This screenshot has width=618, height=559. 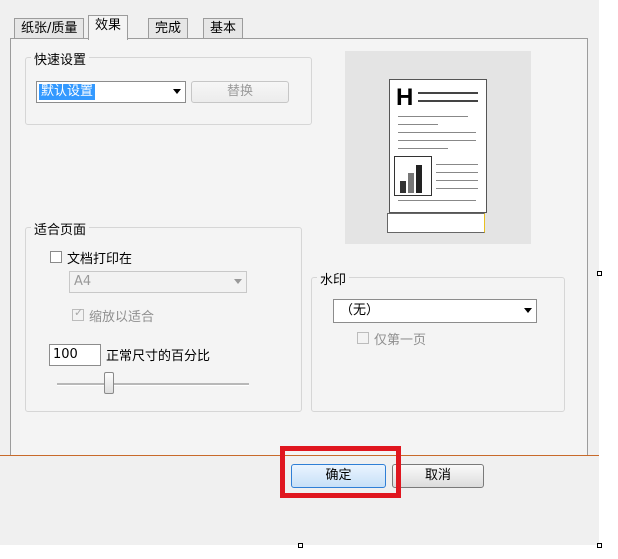 What do you see at coordinates (60, 58) in the screenshot?
I see `quick-settings-title: 快速设置` at bounding box center [60, 58].